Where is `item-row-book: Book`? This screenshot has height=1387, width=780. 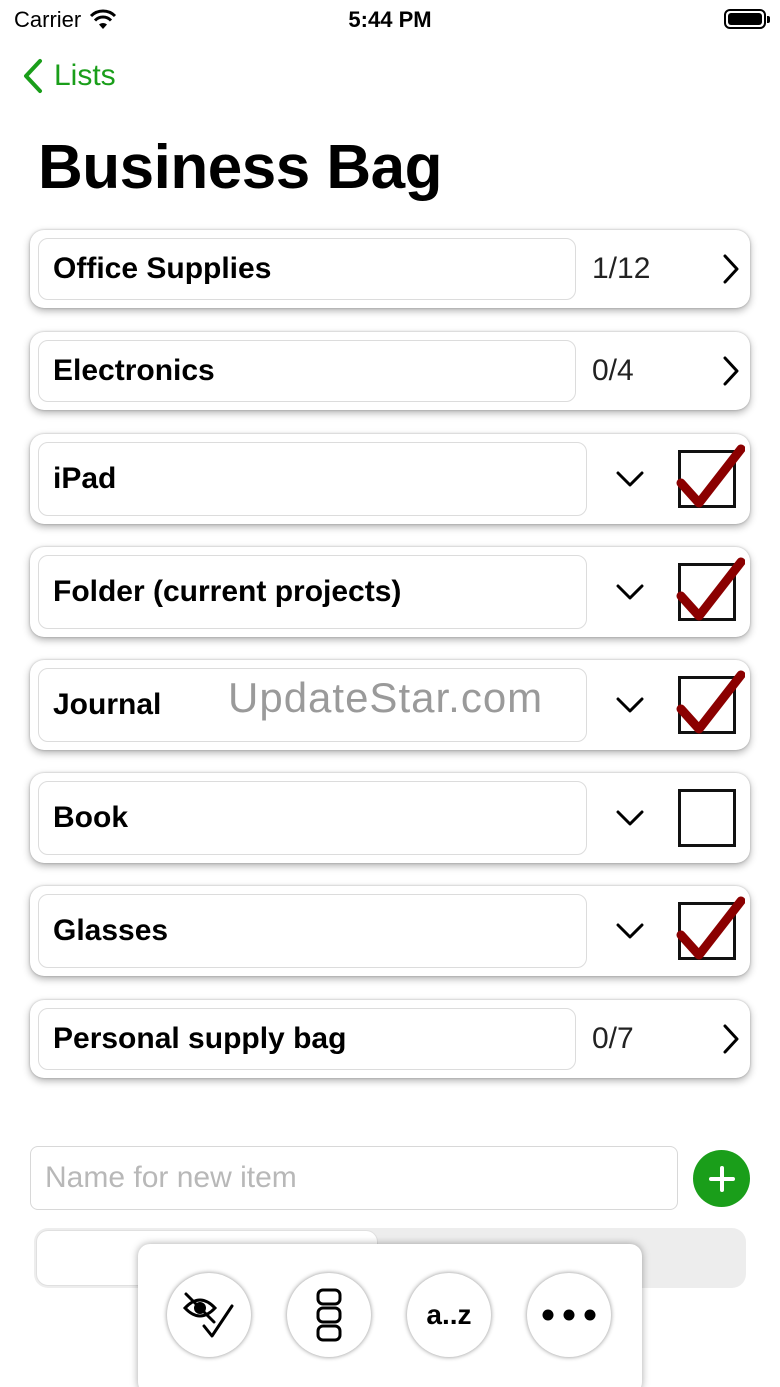 item-row-book: Book is located at coordinates (390, 818).